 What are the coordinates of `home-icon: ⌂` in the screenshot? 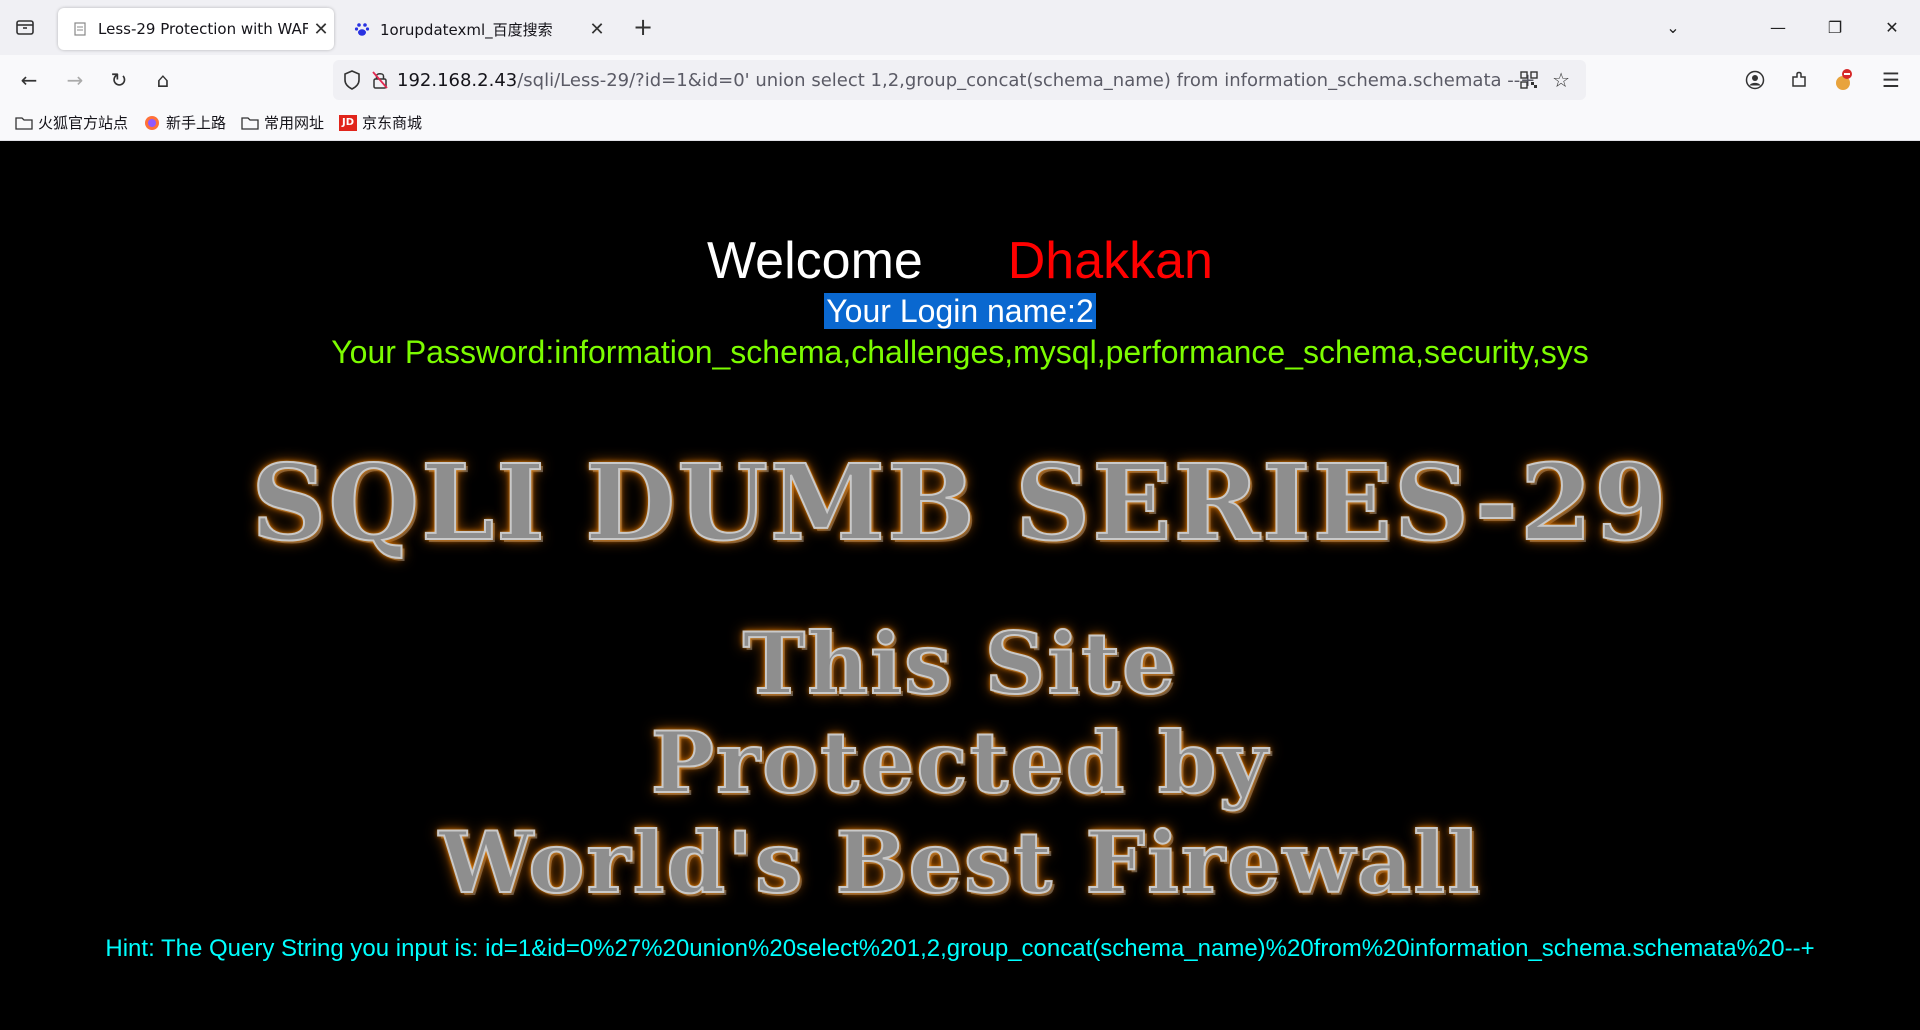 It's located at (163, 80).